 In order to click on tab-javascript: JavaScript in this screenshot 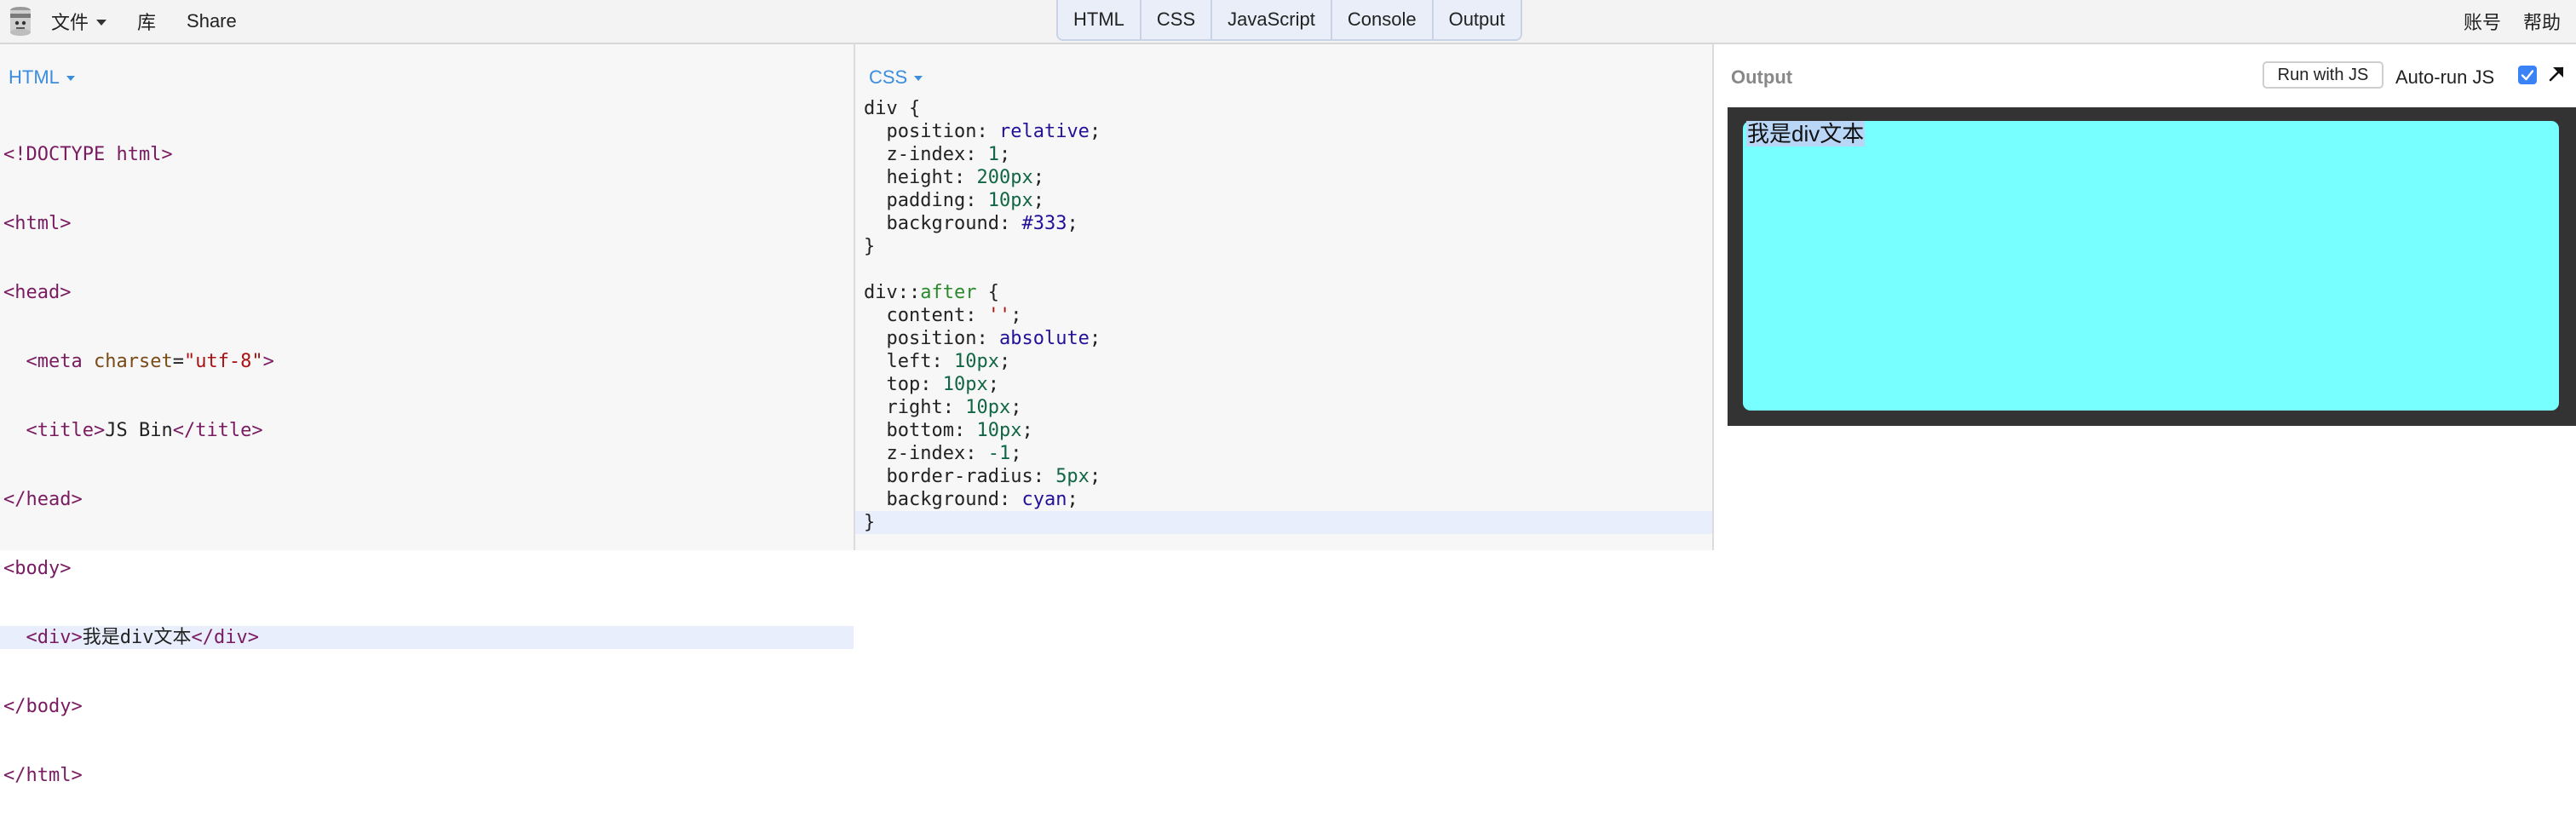, I will do `click(1272, 19)`.